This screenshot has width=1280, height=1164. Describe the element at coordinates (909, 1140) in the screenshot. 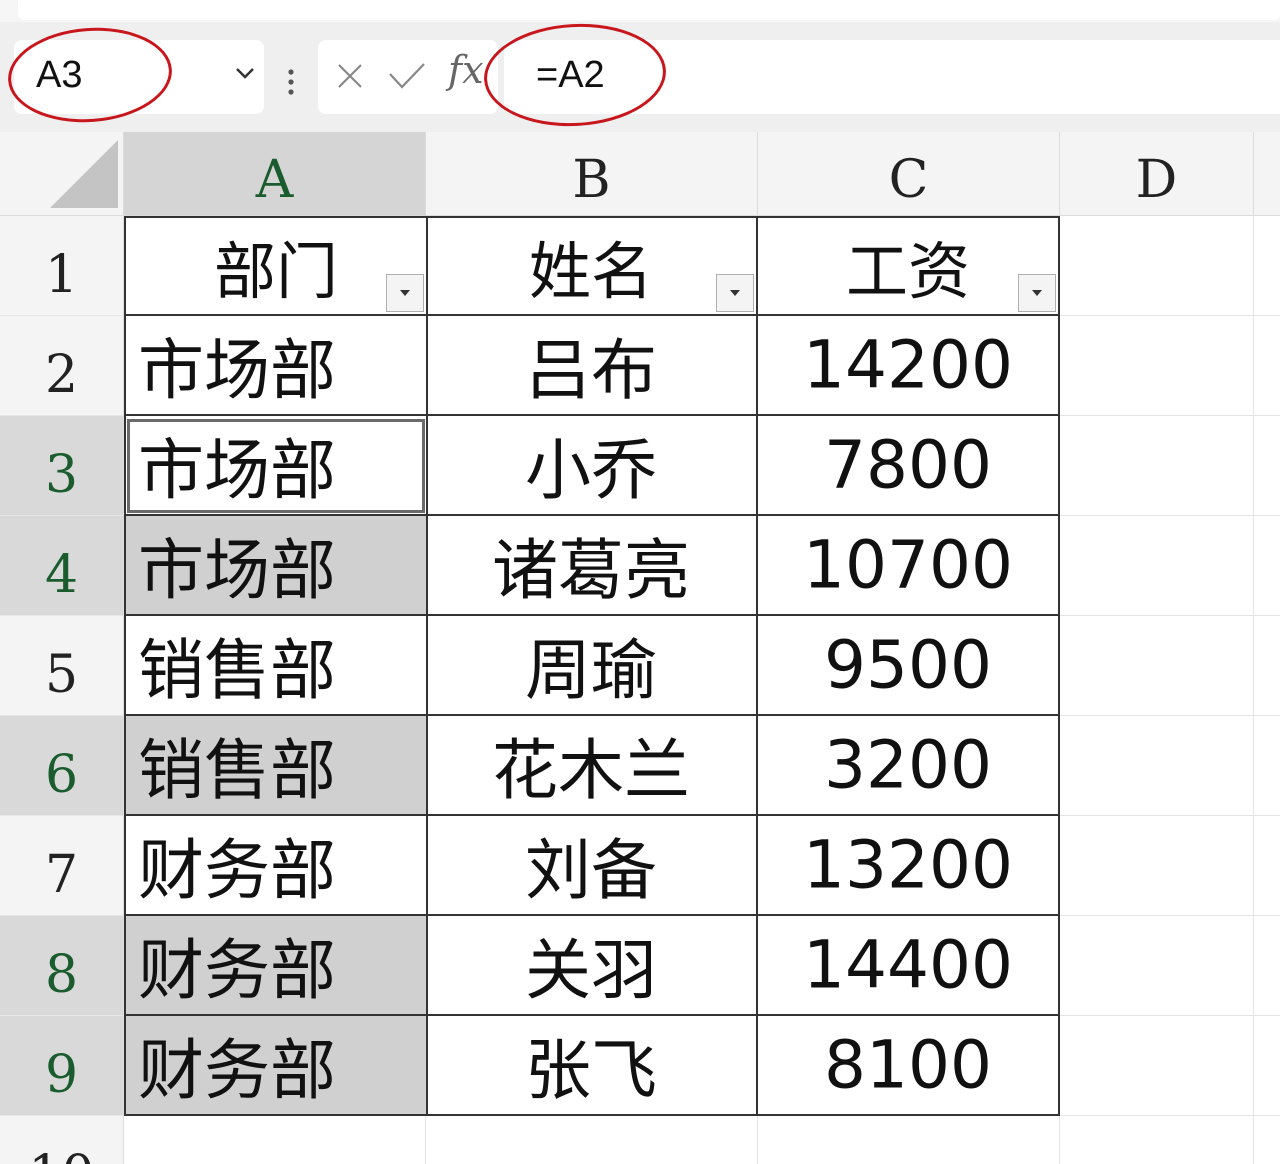

I see `cell-c10` at that location.